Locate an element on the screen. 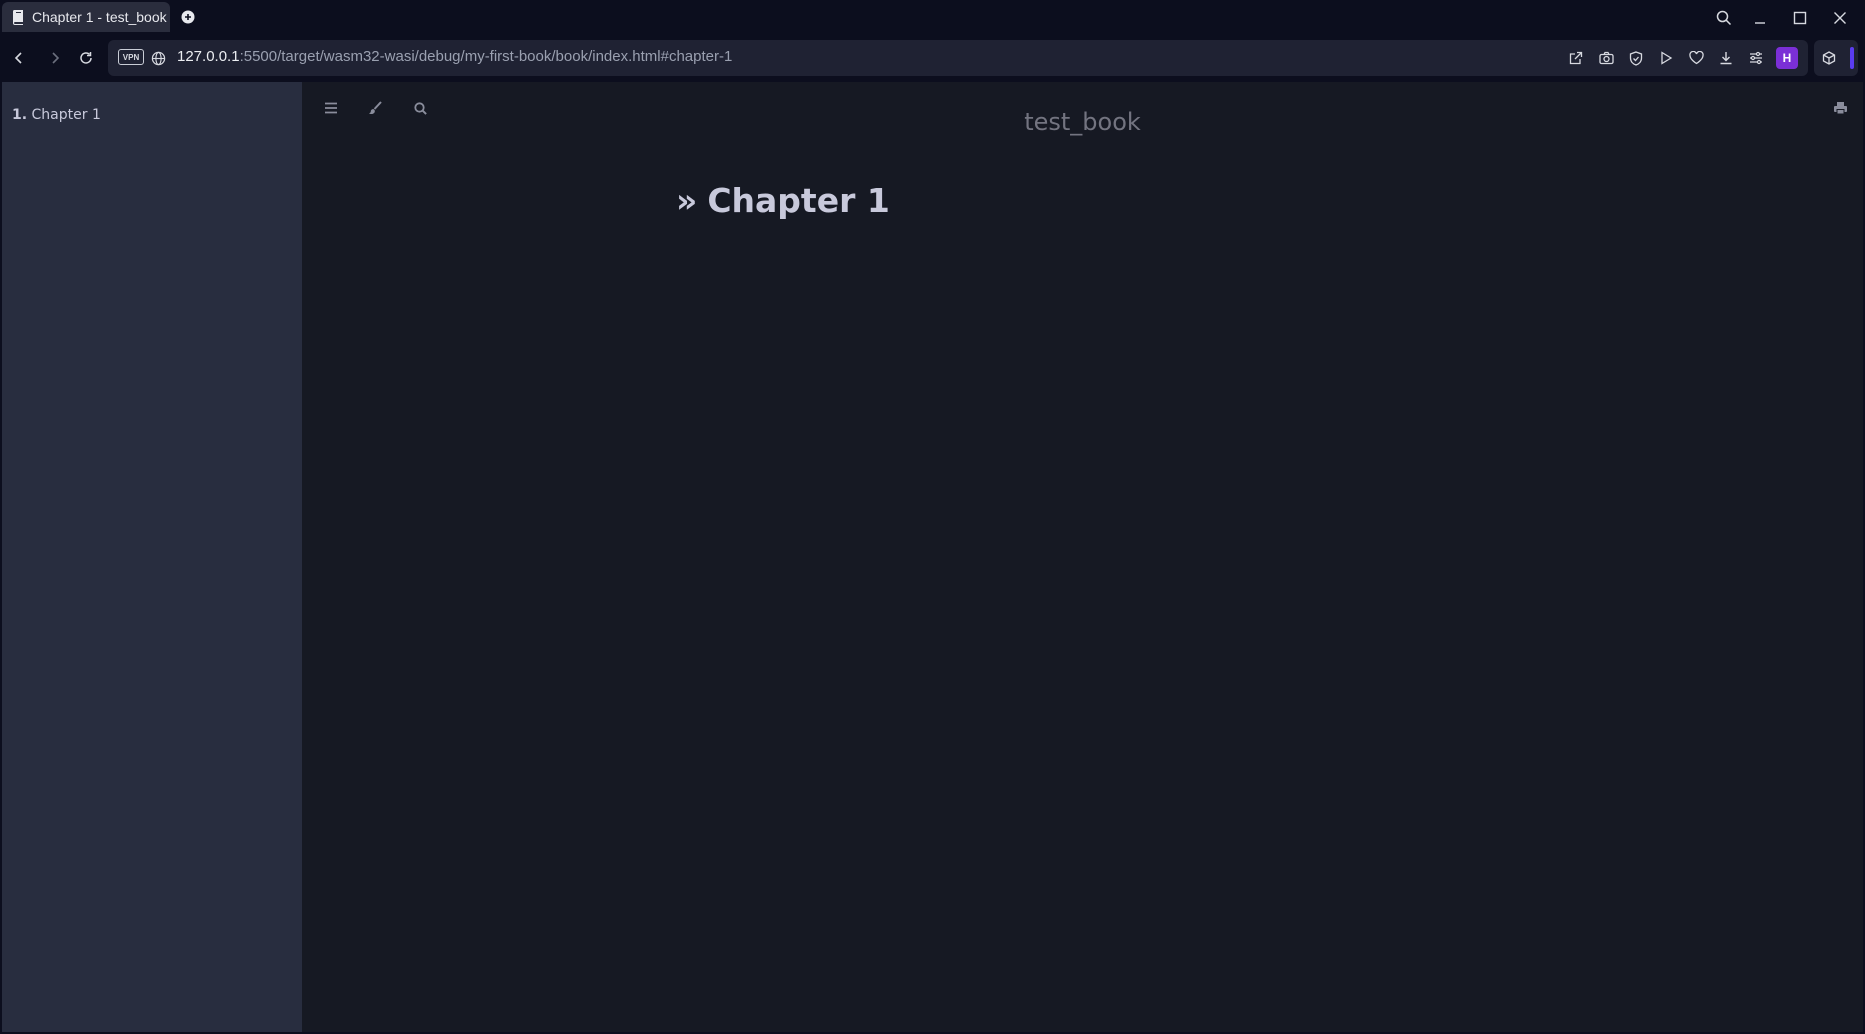 This screenshot has width=1865, height=1034. sidebar-toggle is located at coordinates (1852, 58).